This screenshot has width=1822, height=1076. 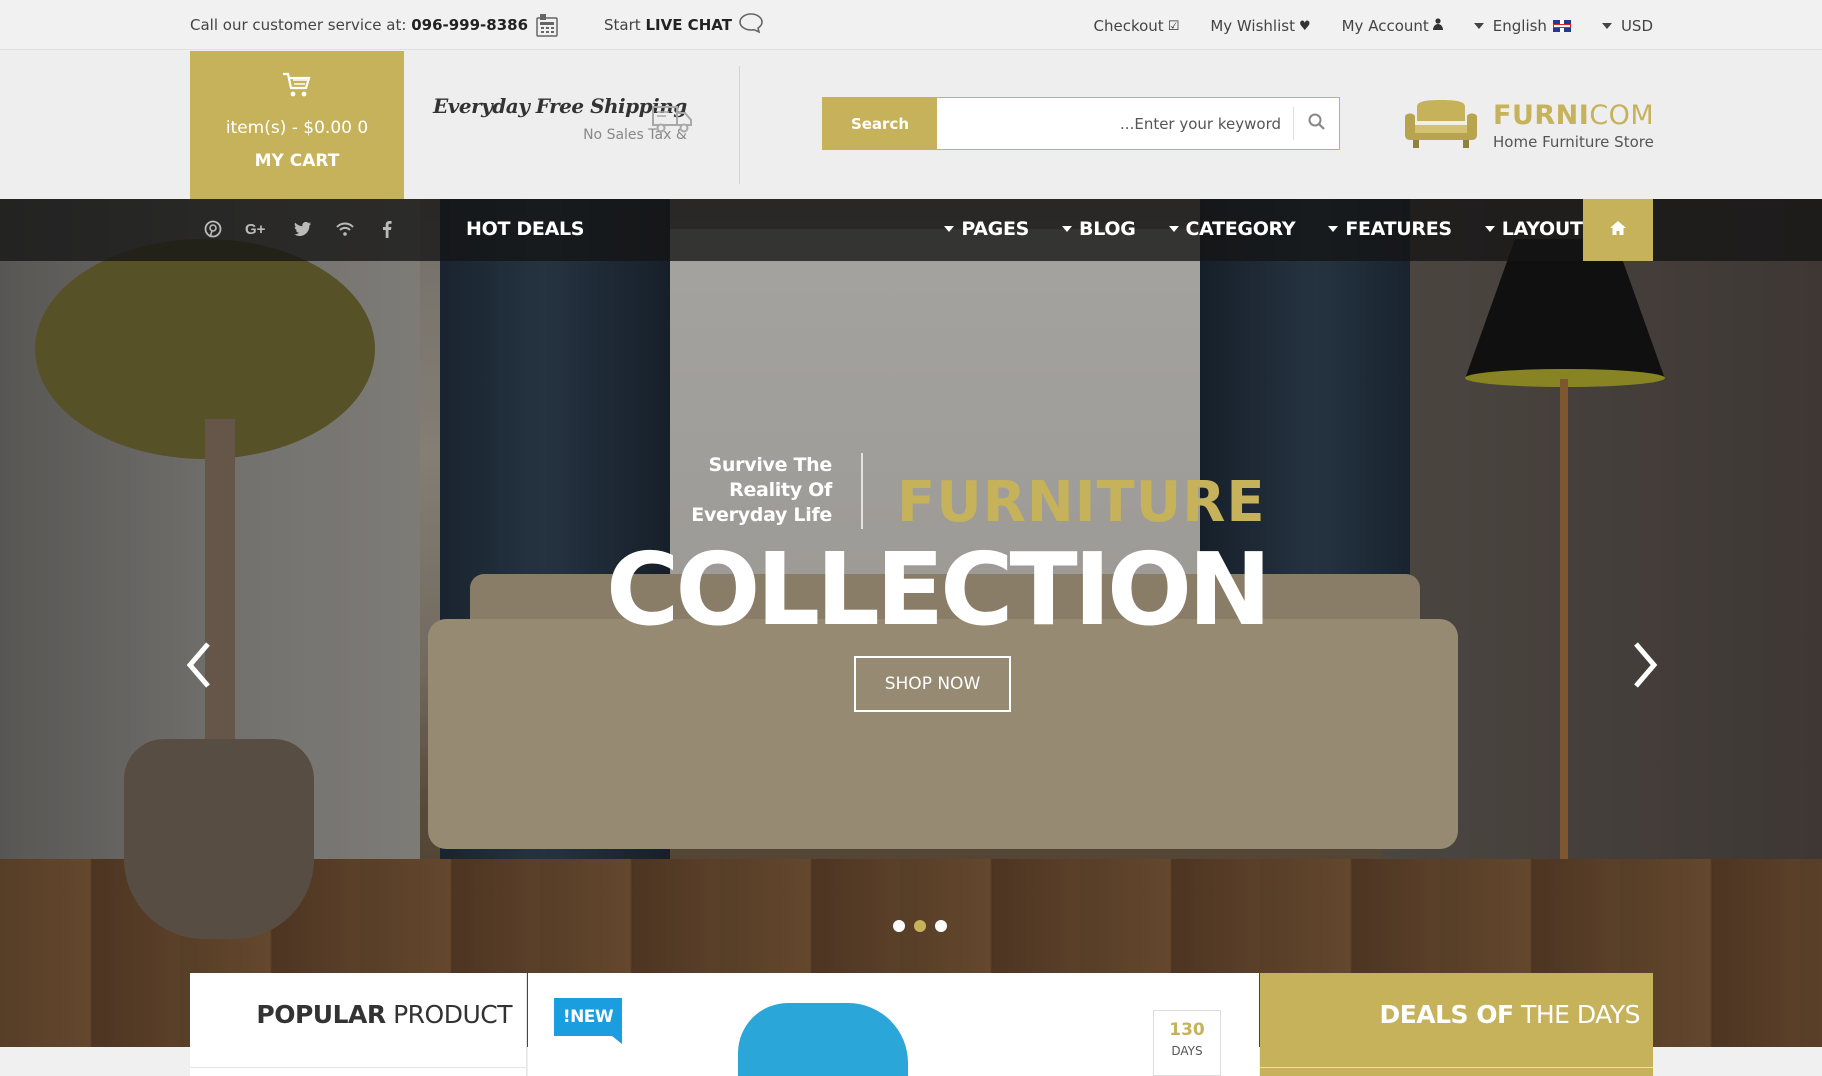 I want to click on slider-pagination, so click(x=924, y=926).